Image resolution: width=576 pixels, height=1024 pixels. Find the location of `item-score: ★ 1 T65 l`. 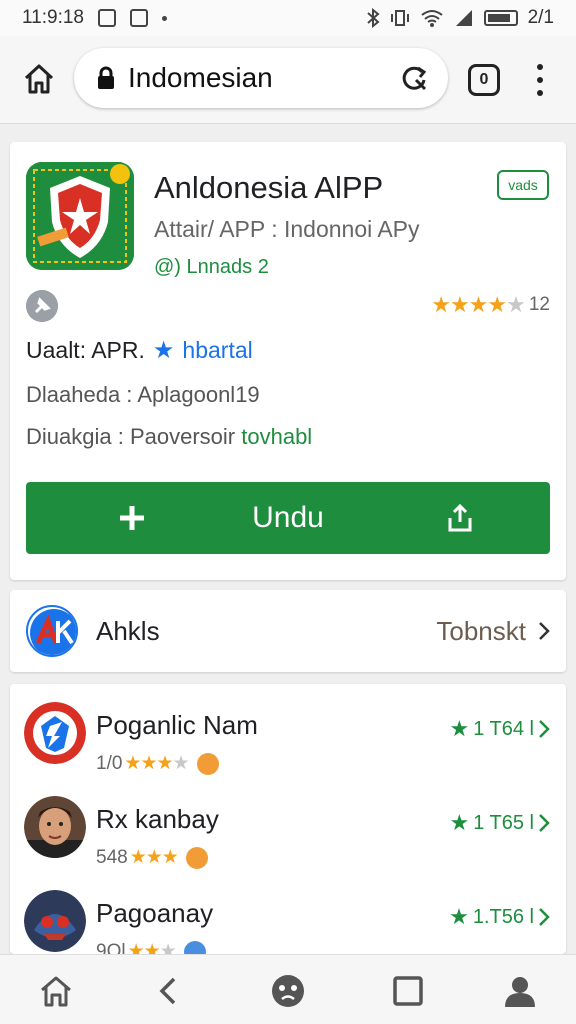

item-score: ★ 1 T65 l is located at coordinates (499, 823).